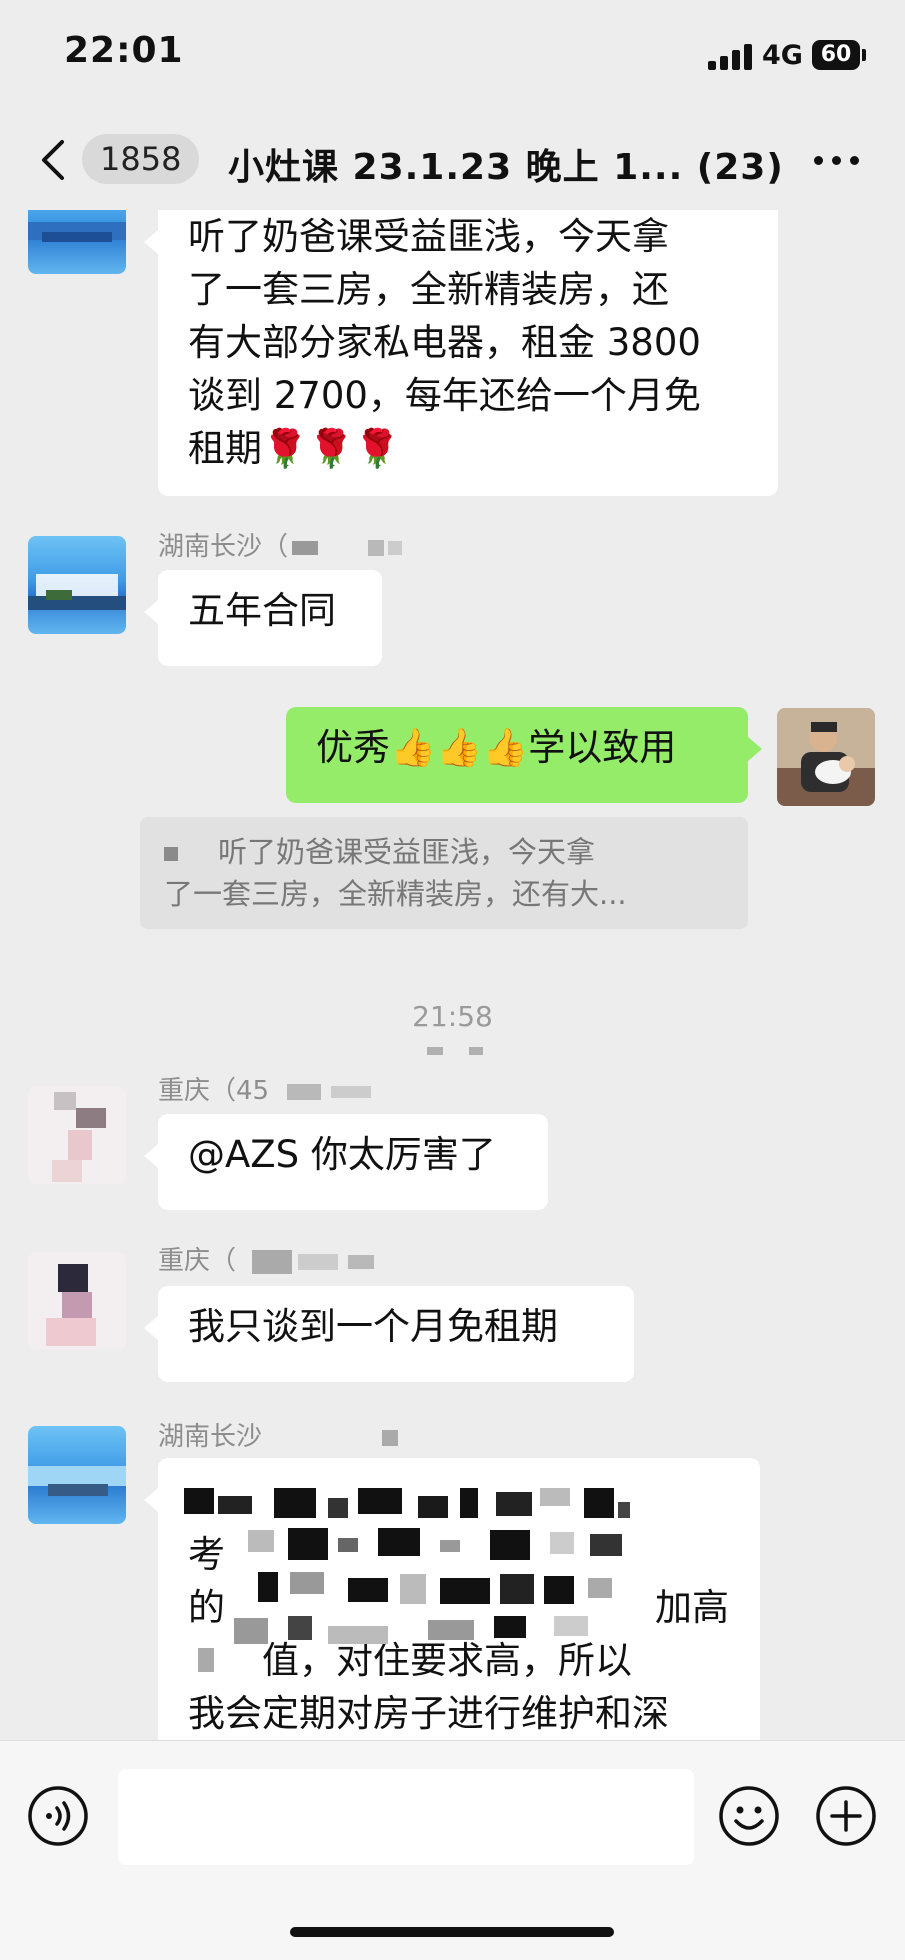 Image resolution: width=905 pixels, height=1960 pixels. I want to click on message-line: 了一套三房，全新精装房，还, so click(428, 289).